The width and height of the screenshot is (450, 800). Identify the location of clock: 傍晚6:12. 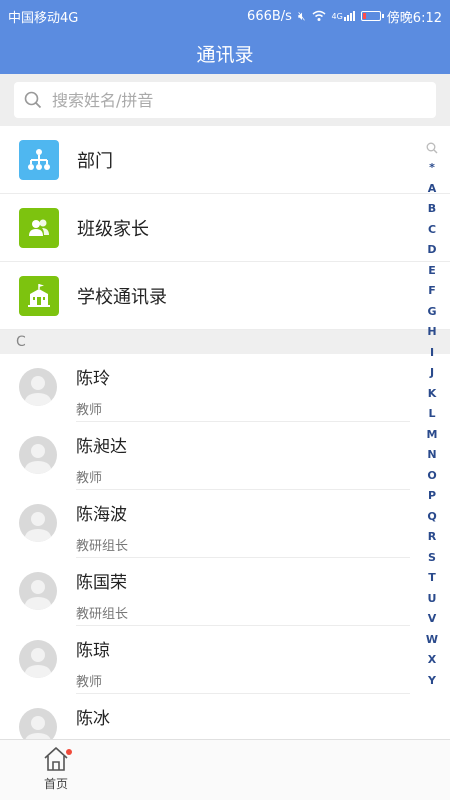
(414, 18).